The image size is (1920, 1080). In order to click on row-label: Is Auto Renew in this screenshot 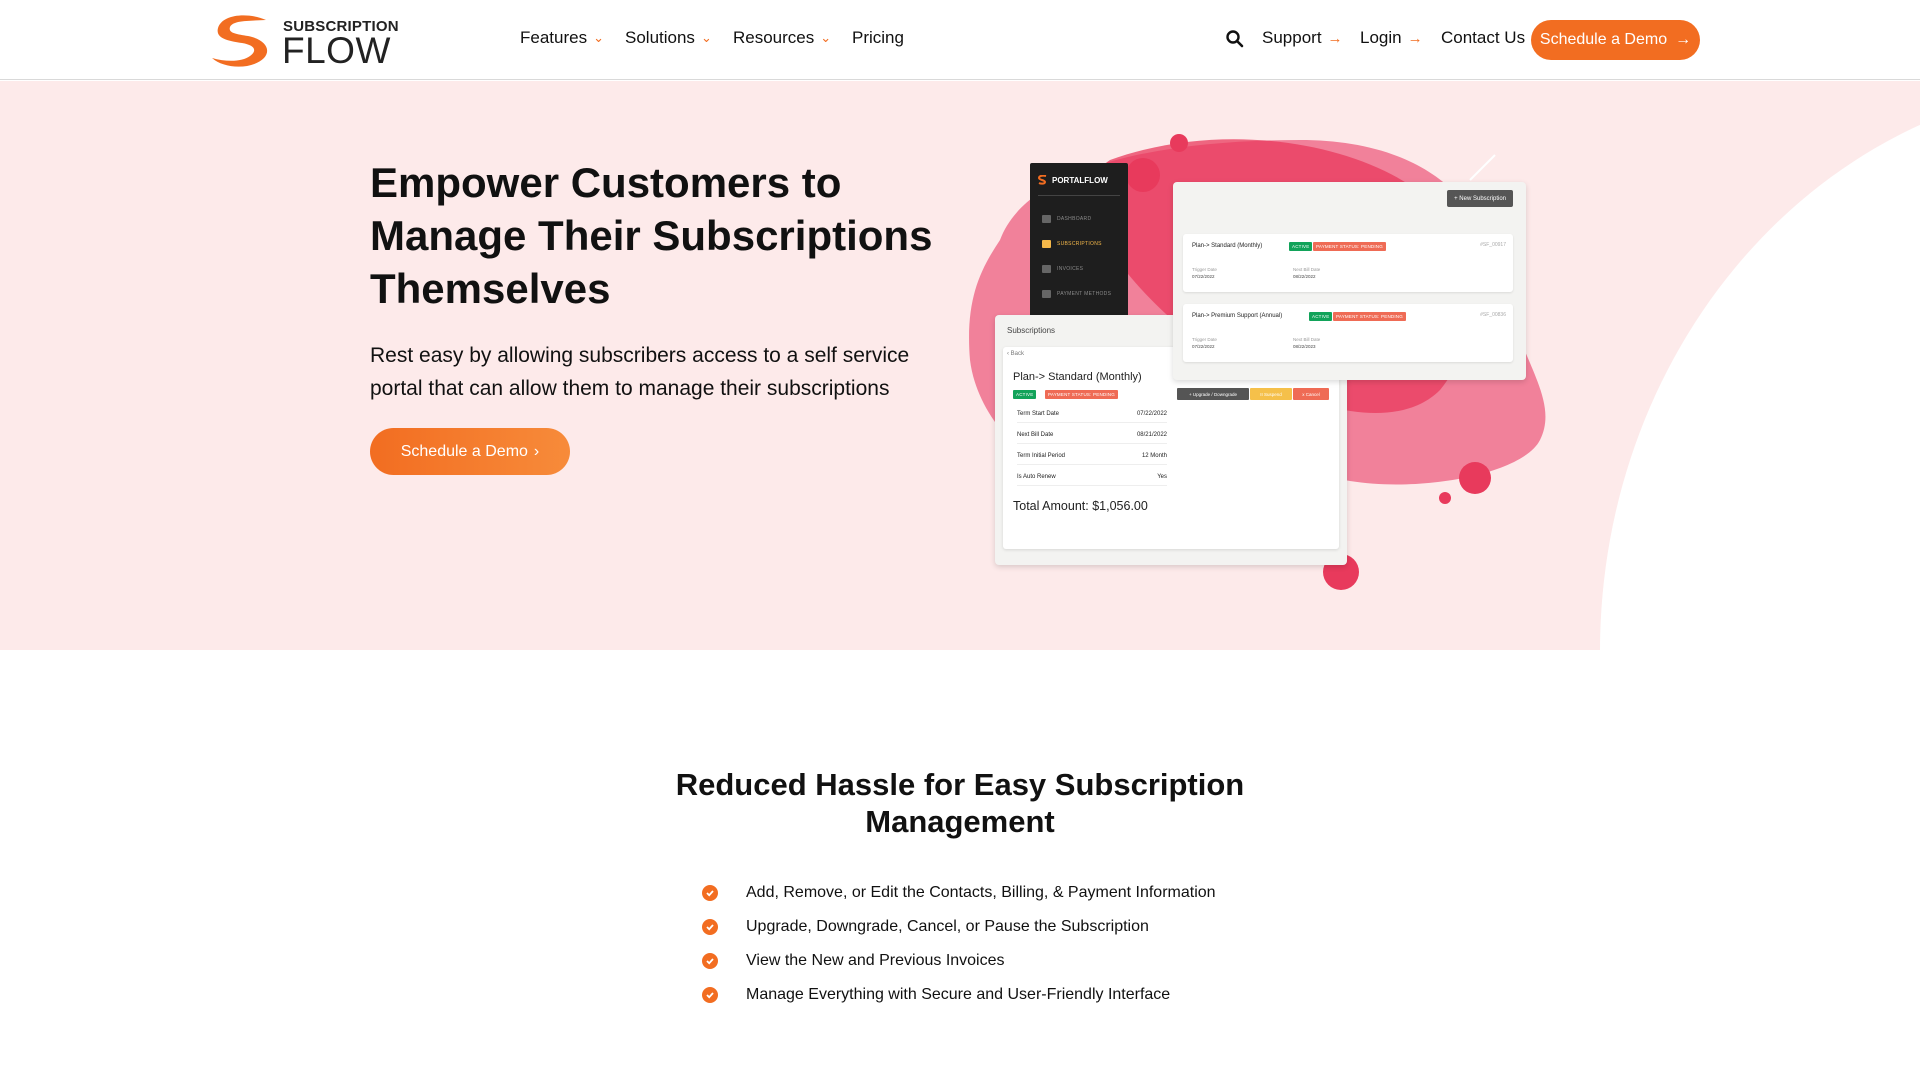, I will do `click(1036, 477)`.